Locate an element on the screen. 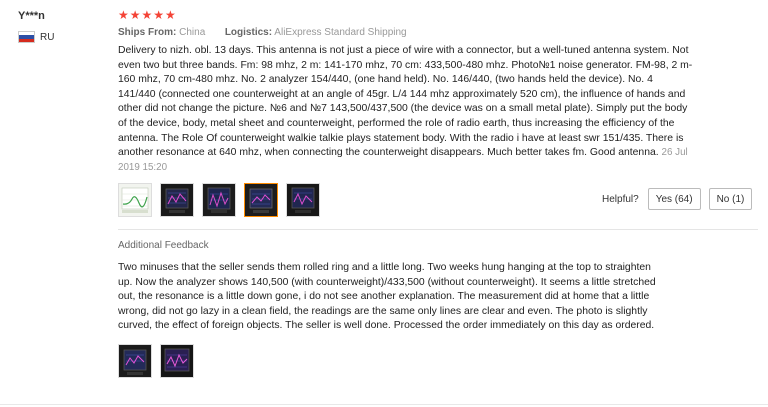 Image resolution: width=768 pixels, height=407 pixels. review-photo-thumbnail-selected is located at coordinates (261, 200).